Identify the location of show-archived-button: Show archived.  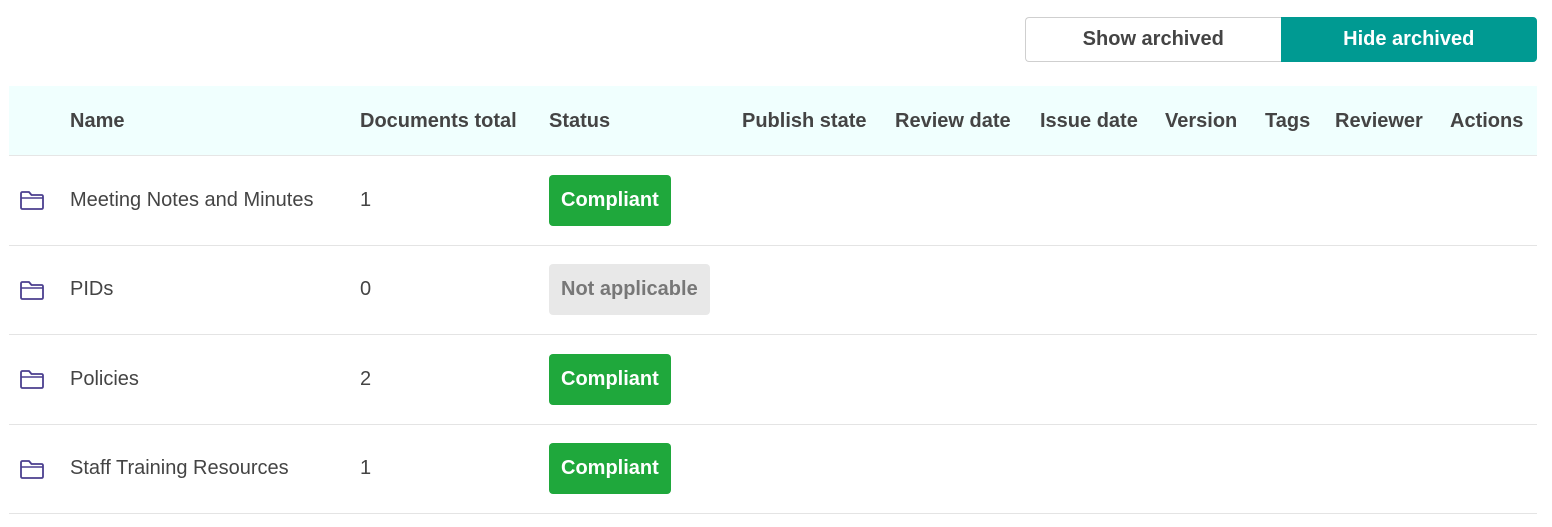
(1153, 39).